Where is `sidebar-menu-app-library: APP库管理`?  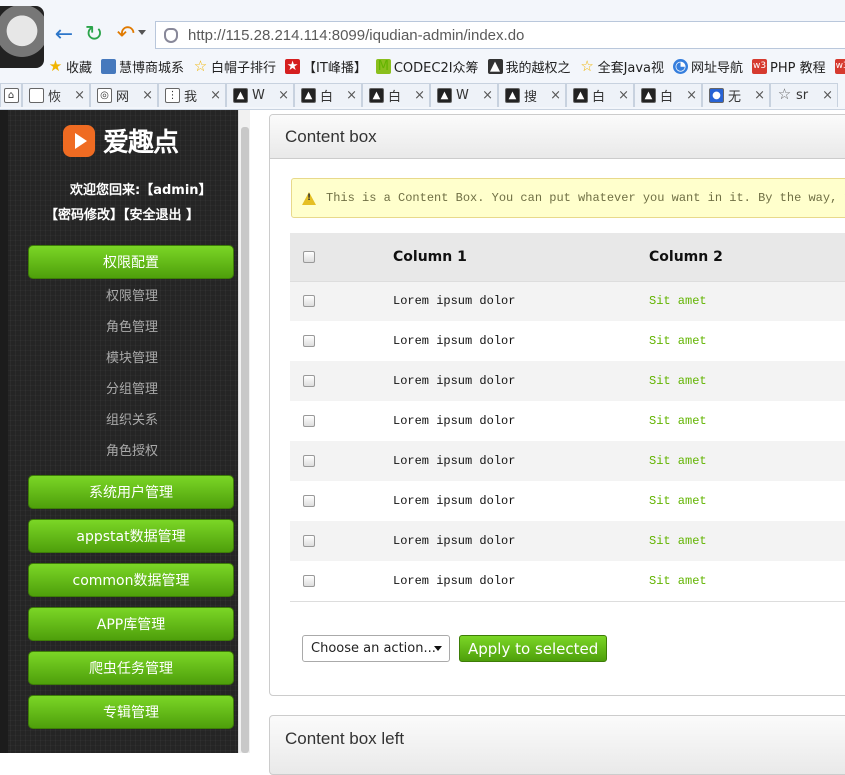 sidebar-menu-app-library: APP库管理 is located at coordinates (131, 624).